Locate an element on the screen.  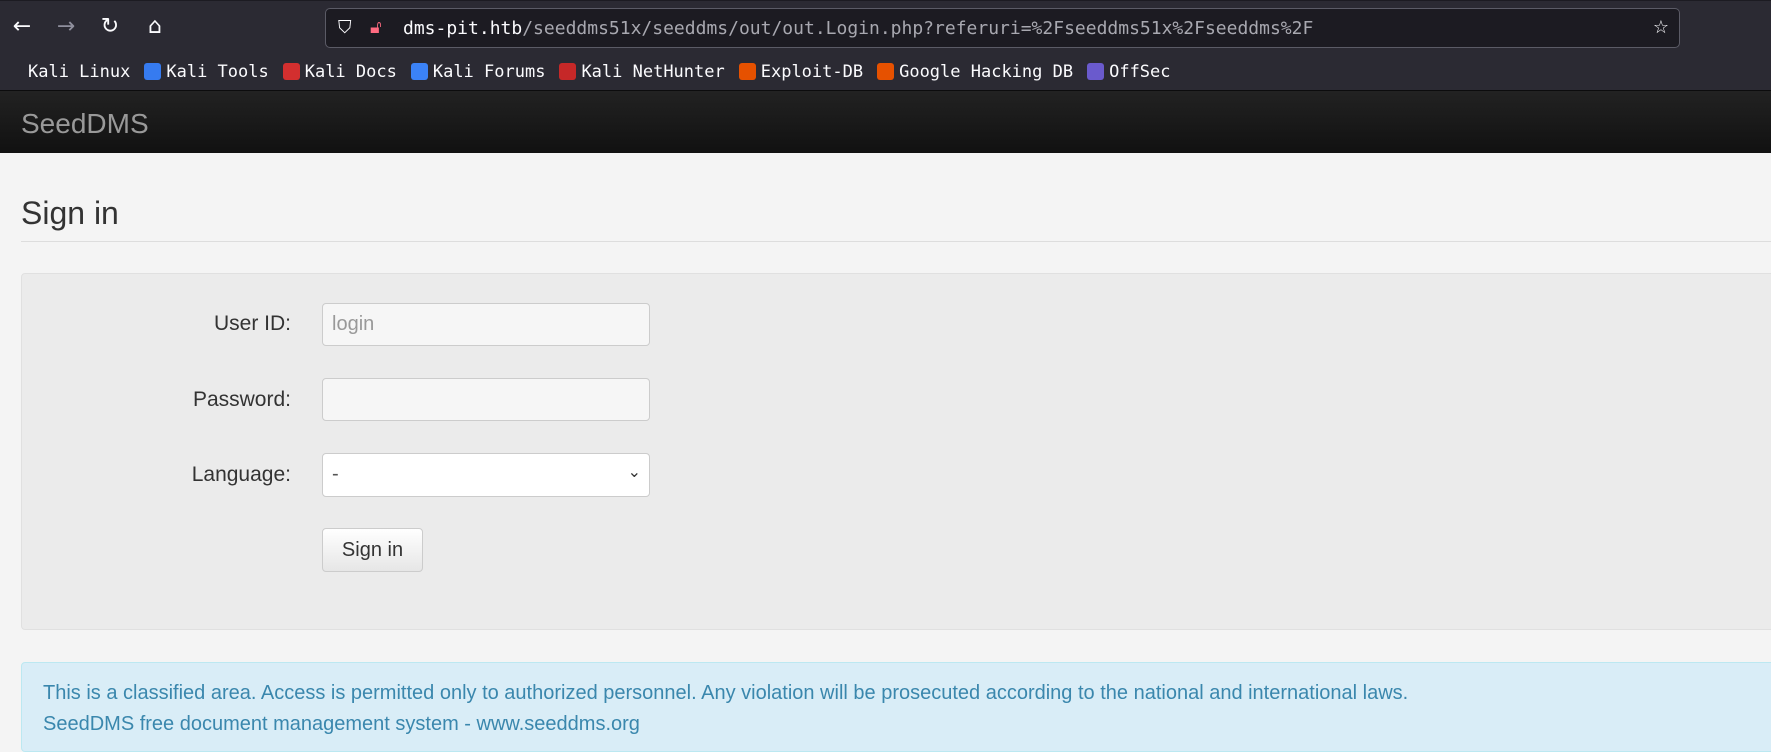
bookmark-label: Kali NetHunter is located at coordinates (653, 71).